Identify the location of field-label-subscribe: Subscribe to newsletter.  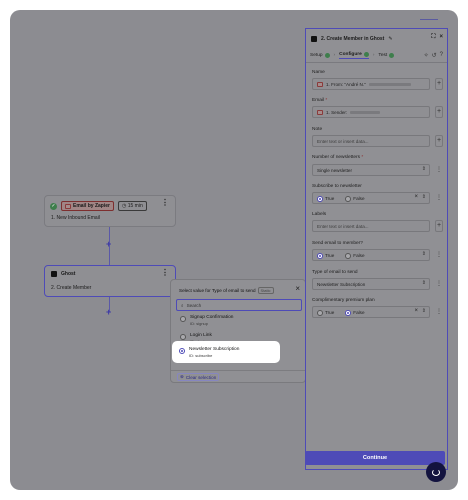
(337, 186).